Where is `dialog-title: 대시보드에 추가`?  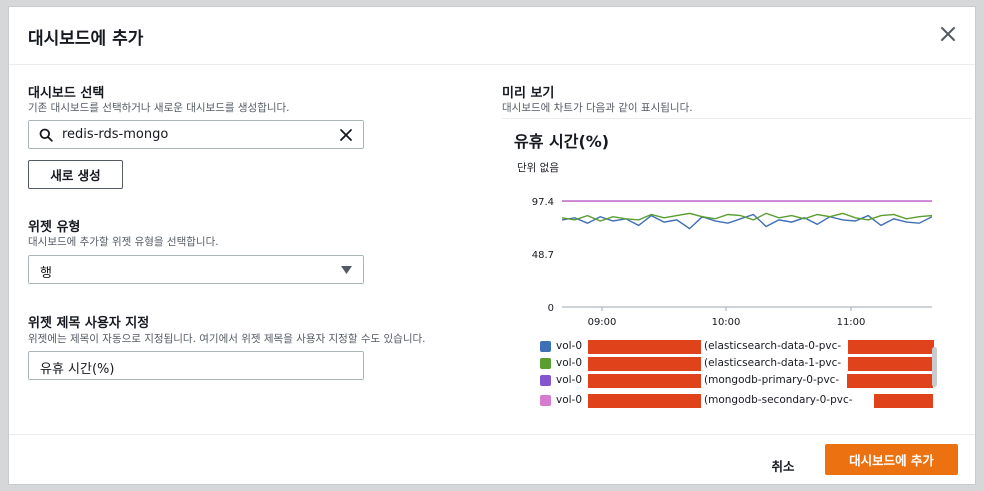
dialog-title: 대시보드에 추가 is located at coordinates (86, 39).